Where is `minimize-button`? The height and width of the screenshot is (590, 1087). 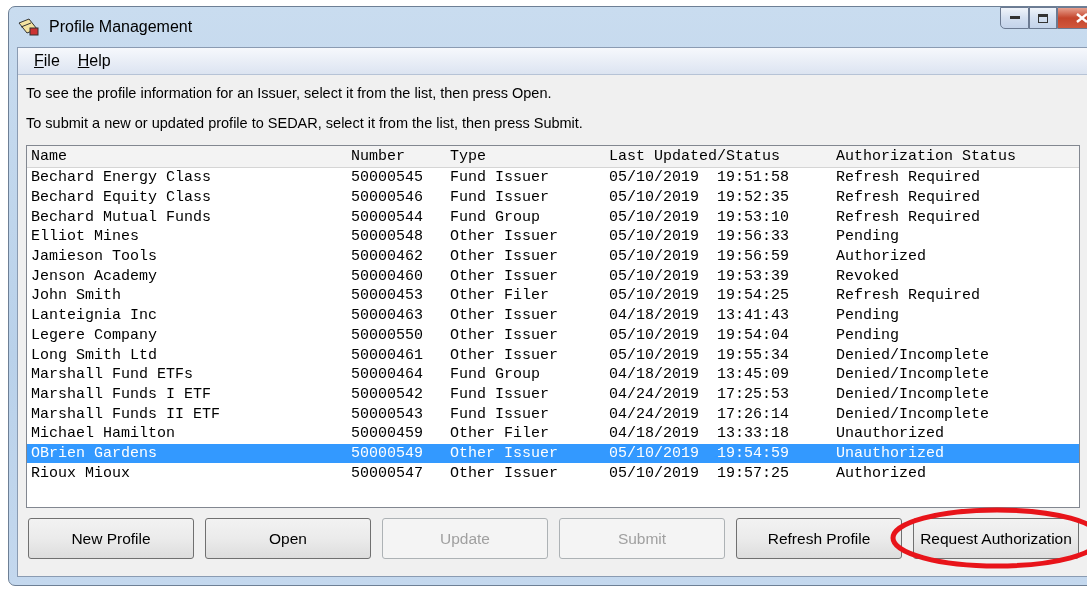
minimize-button is located at coordinates (1014, 18).